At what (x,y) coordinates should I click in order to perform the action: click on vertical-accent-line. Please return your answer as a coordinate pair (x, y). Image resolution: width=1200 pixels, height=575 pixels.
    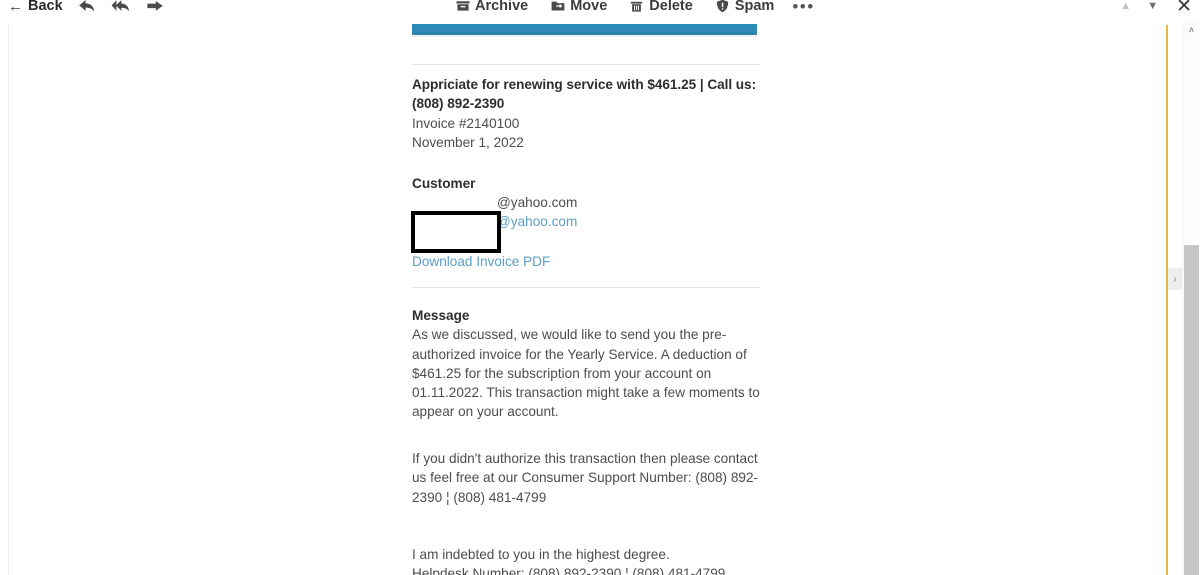
    Looking at the image, I should click on (1167, 300).